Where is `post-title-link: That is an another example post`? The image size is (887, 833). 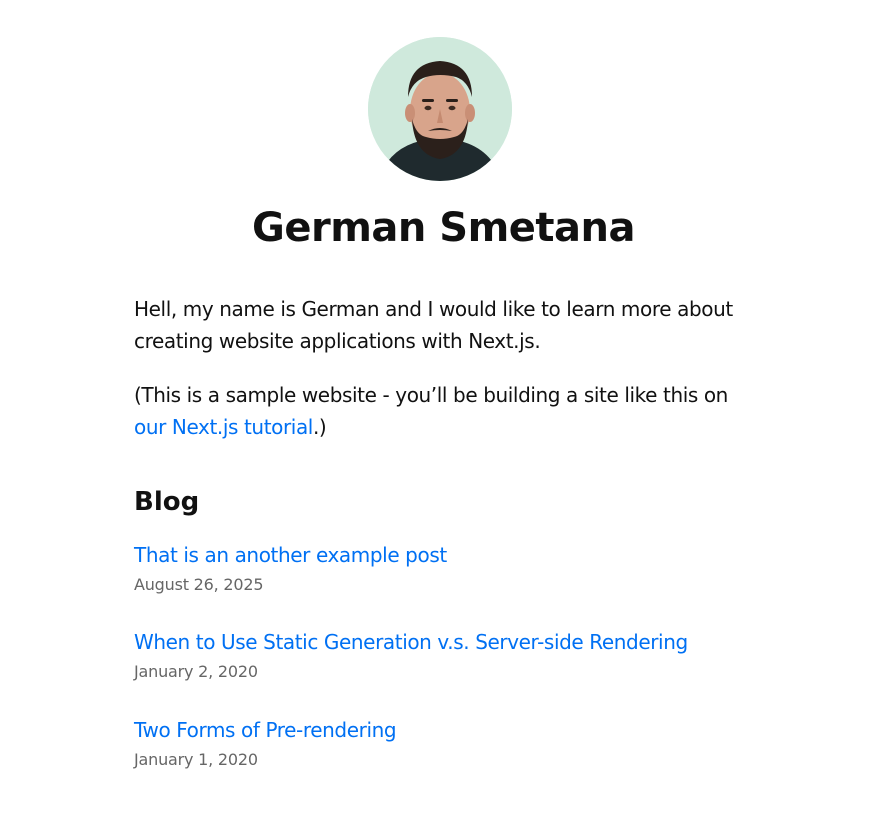 post-title-link: That is an another example post is located at coordinates (444, 555).